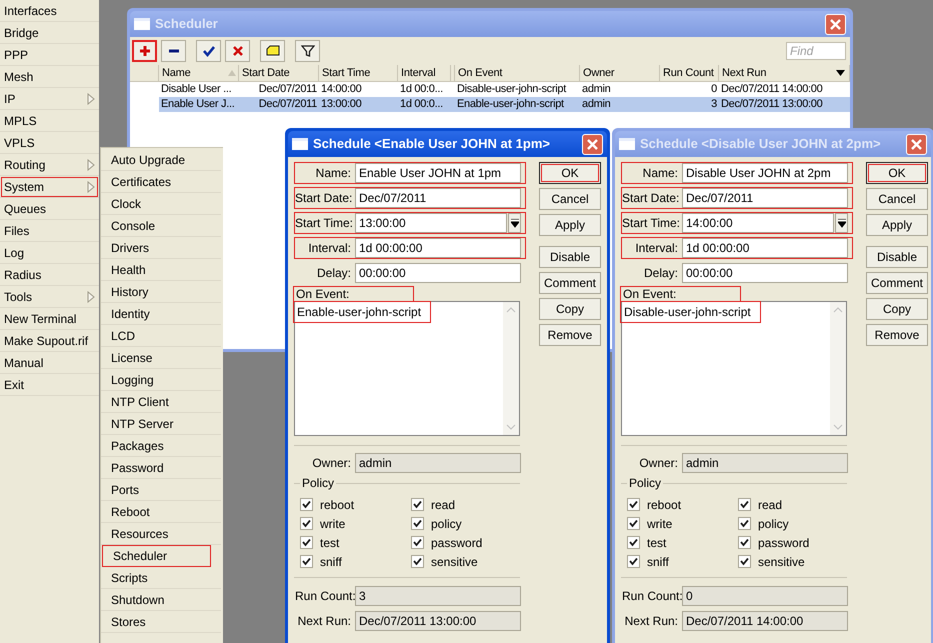 This screenshot has width=933, height=643. I want to click on menu-item: Tools, so click(49, 297).